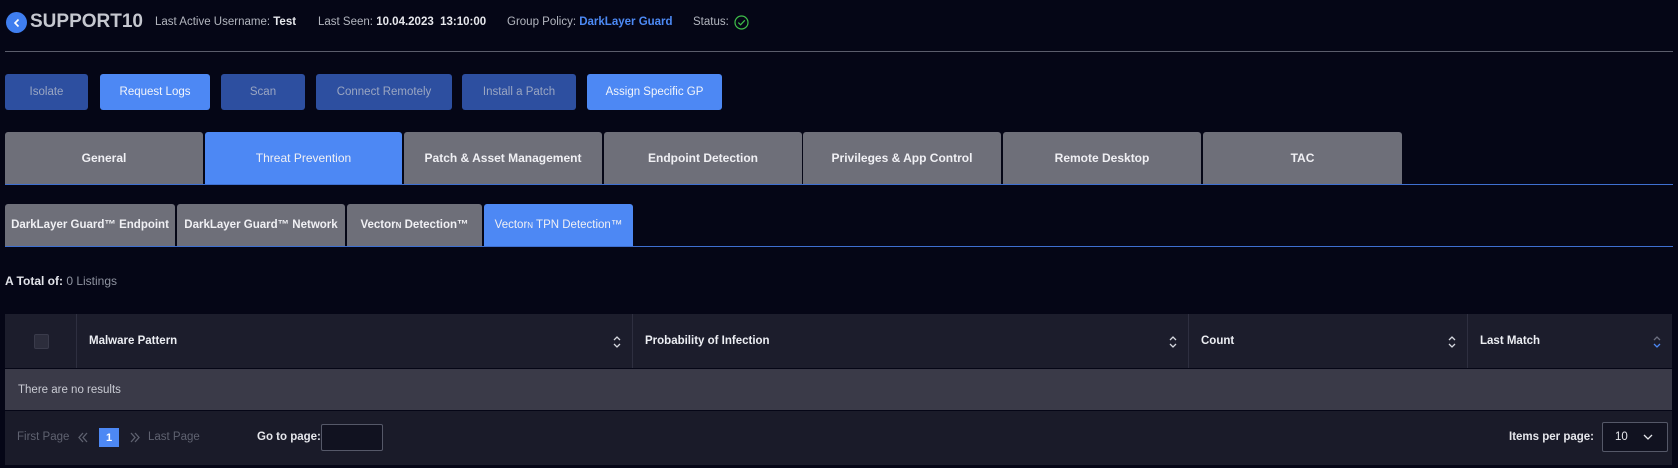 The width and height of the screenshot is (1678, 468). Describe the element at coordinates (46, 92) in the screenshot. I see `isolate-button: Isolate` at that location.